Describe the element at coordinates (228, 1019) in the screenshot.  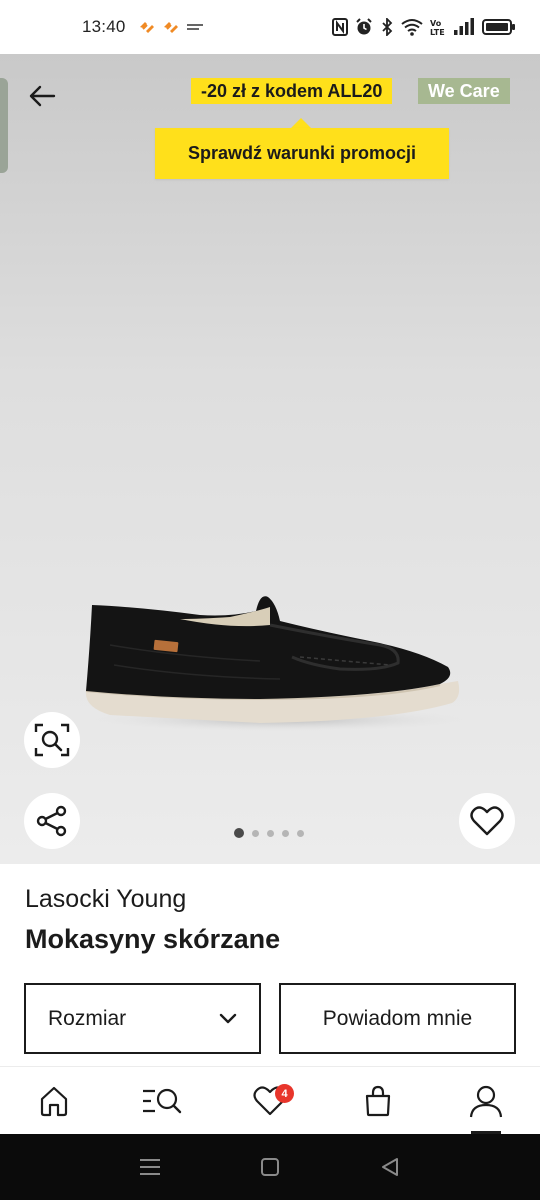
I see `chevron-down-icon` at that location.